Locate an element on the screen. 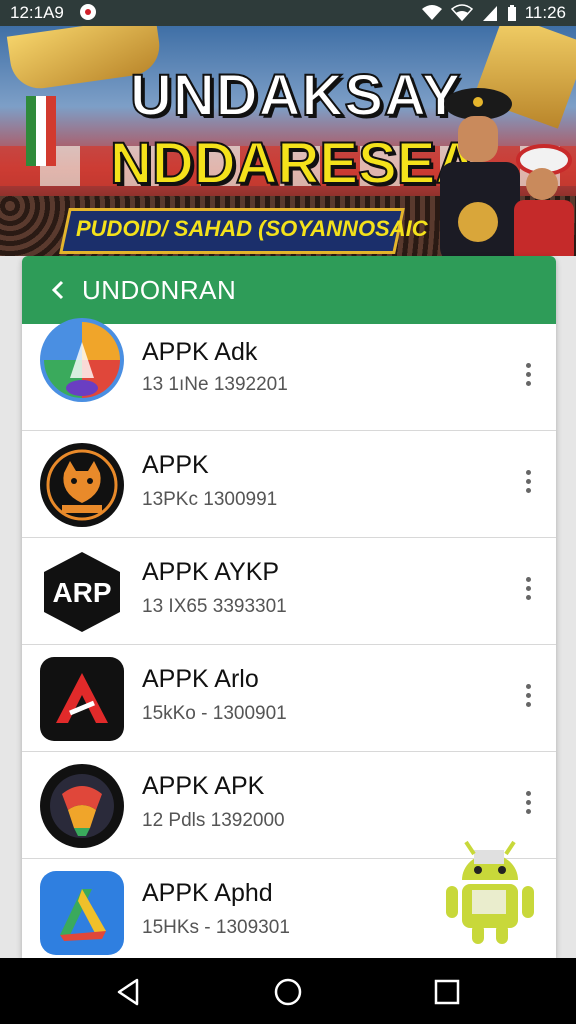  status-icons: 11:26 is located at coordinates (493, 13).